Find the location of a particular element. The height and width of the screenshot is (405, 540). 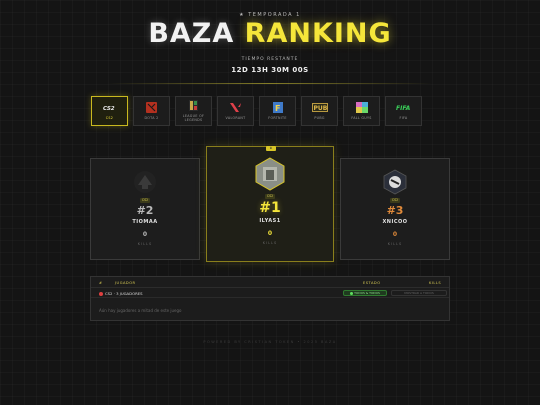

column-header-kills: KILLS is located at coordinates (435, 283).